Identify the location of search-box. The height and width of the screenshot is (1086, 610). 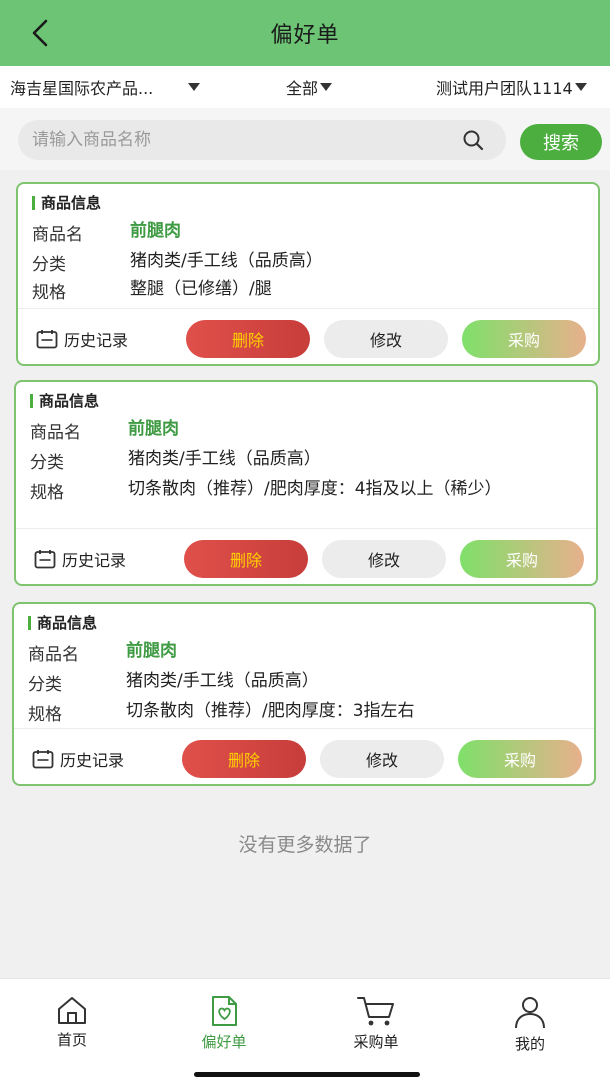
(262, 140).